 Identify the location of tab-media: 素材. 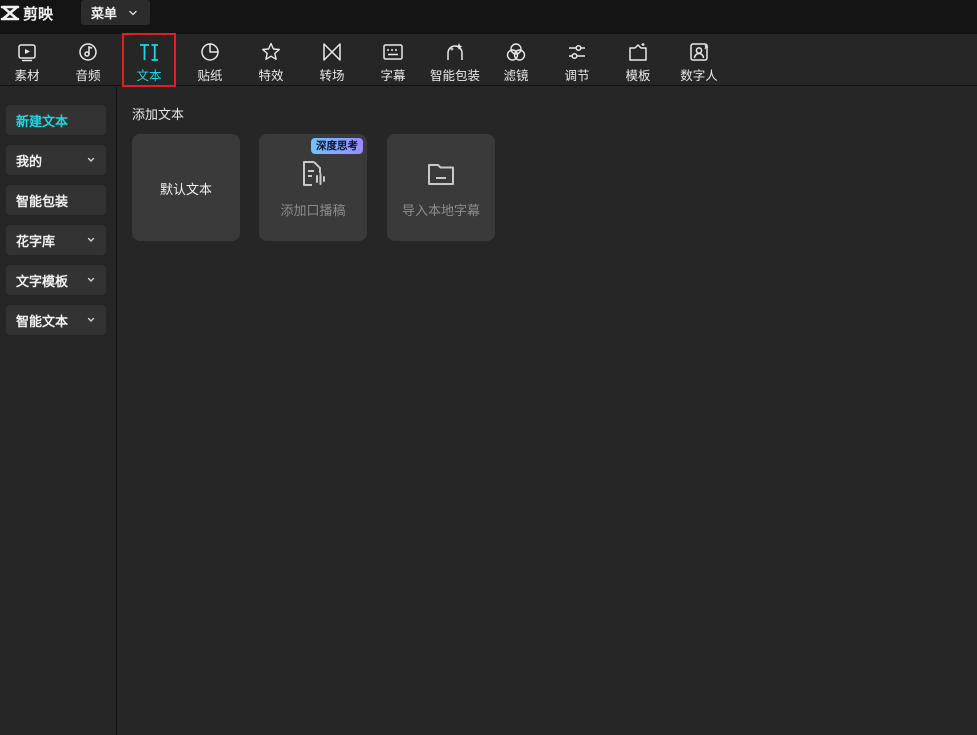
(27, 60).